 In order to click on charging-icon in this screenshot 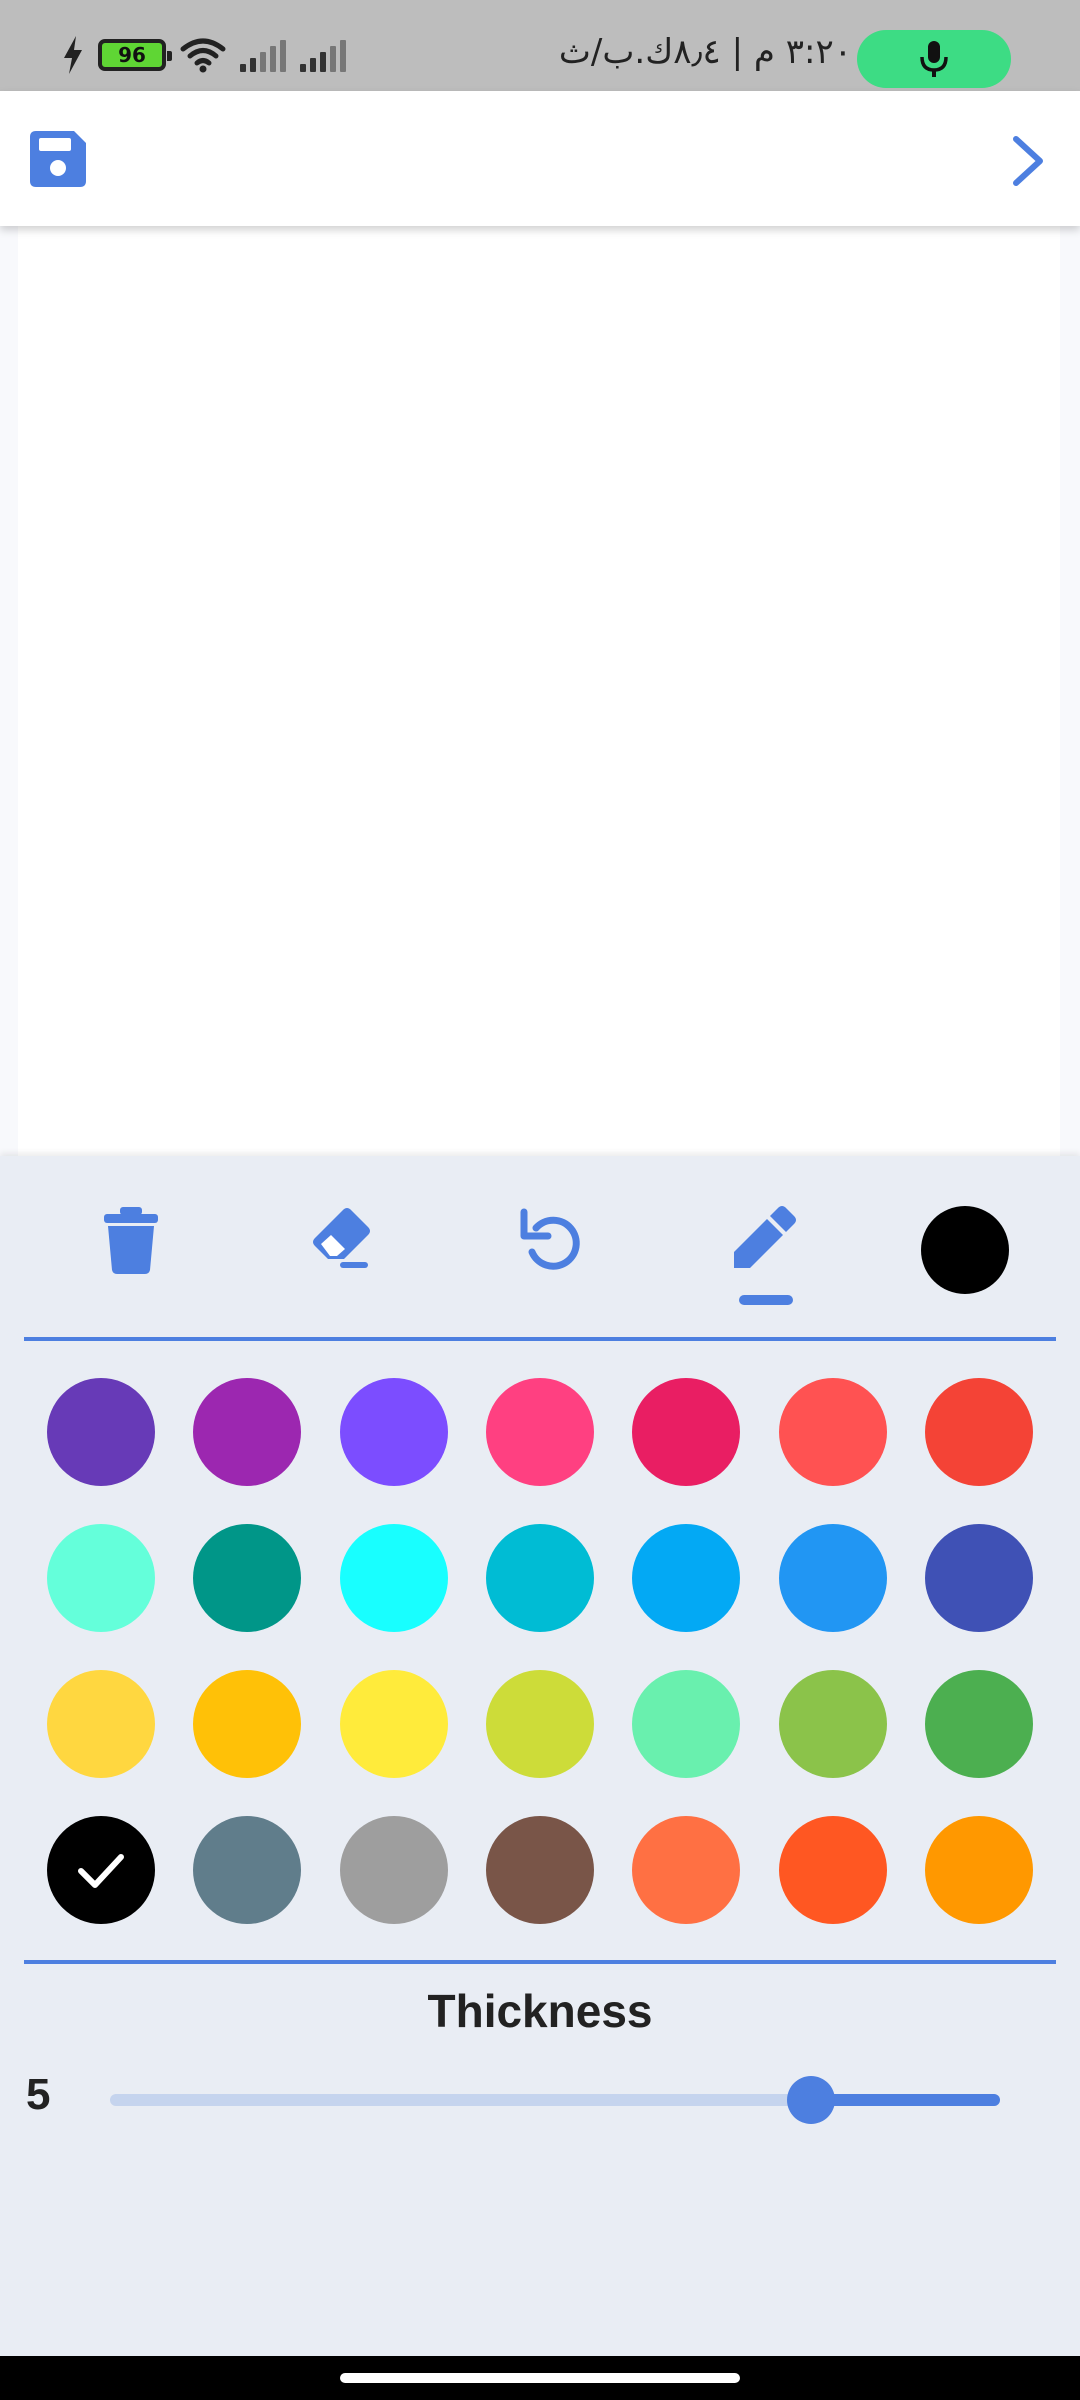, I will do `click(73, 55)`.